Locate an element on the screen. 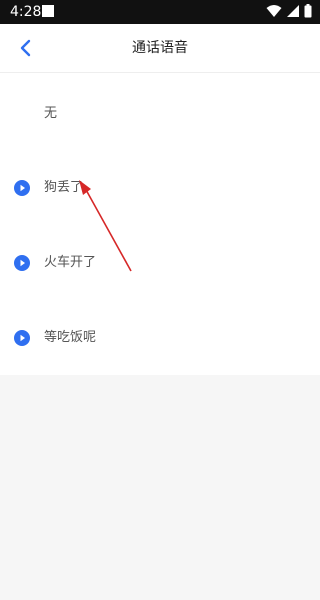  status-icons is located at coordinates (289, 11).